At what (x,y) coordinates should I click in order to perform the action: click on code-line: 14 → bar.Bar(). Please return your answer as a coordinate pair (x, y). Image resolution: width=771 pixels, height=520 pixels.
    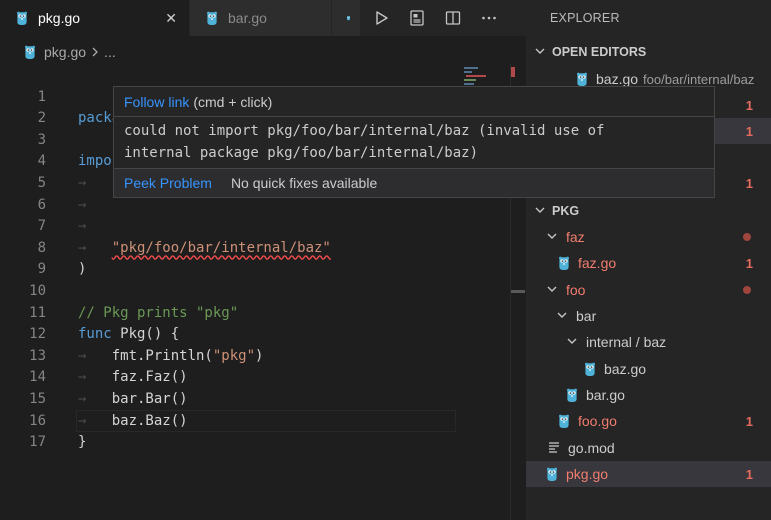
    Looking at the image, I should click on (263, 376).